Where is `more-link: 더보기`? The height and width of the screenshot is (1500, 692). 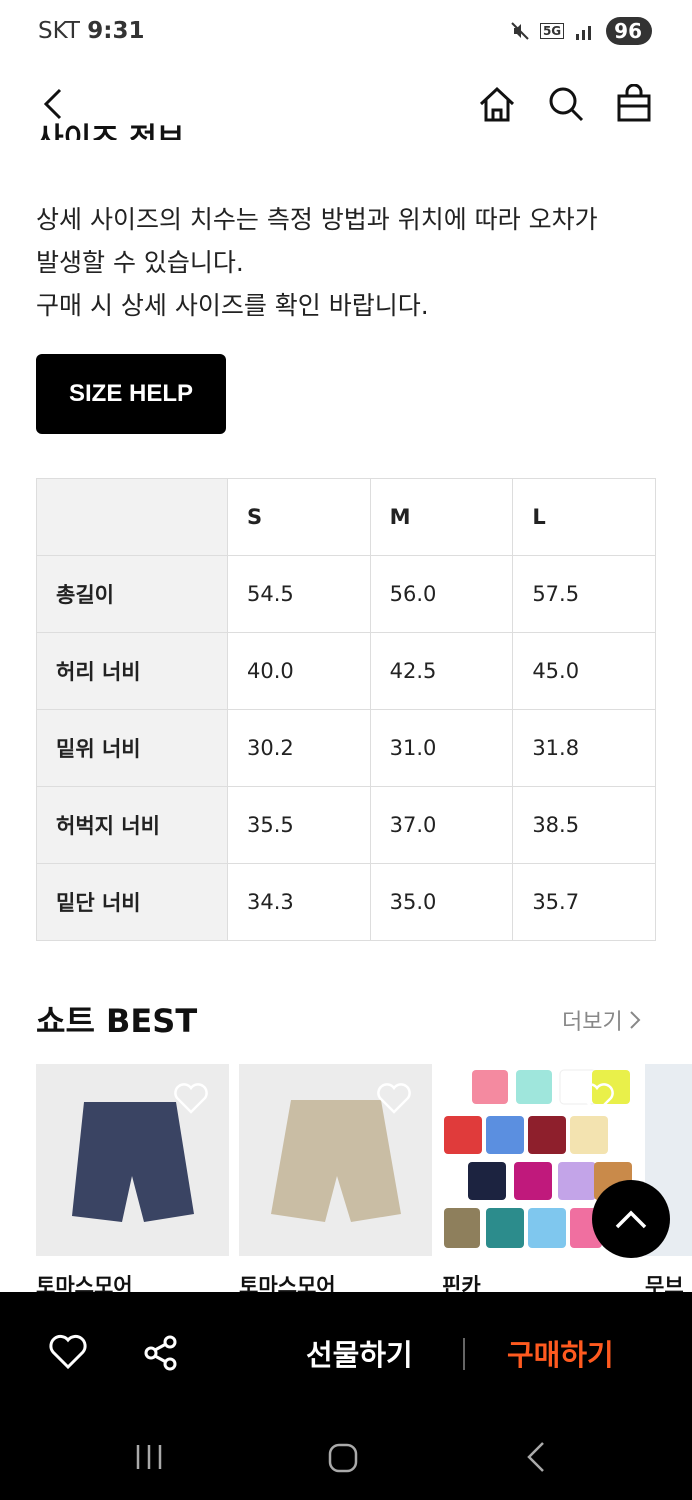 more-link: 더보기 is located at coordinates (601, 1020).